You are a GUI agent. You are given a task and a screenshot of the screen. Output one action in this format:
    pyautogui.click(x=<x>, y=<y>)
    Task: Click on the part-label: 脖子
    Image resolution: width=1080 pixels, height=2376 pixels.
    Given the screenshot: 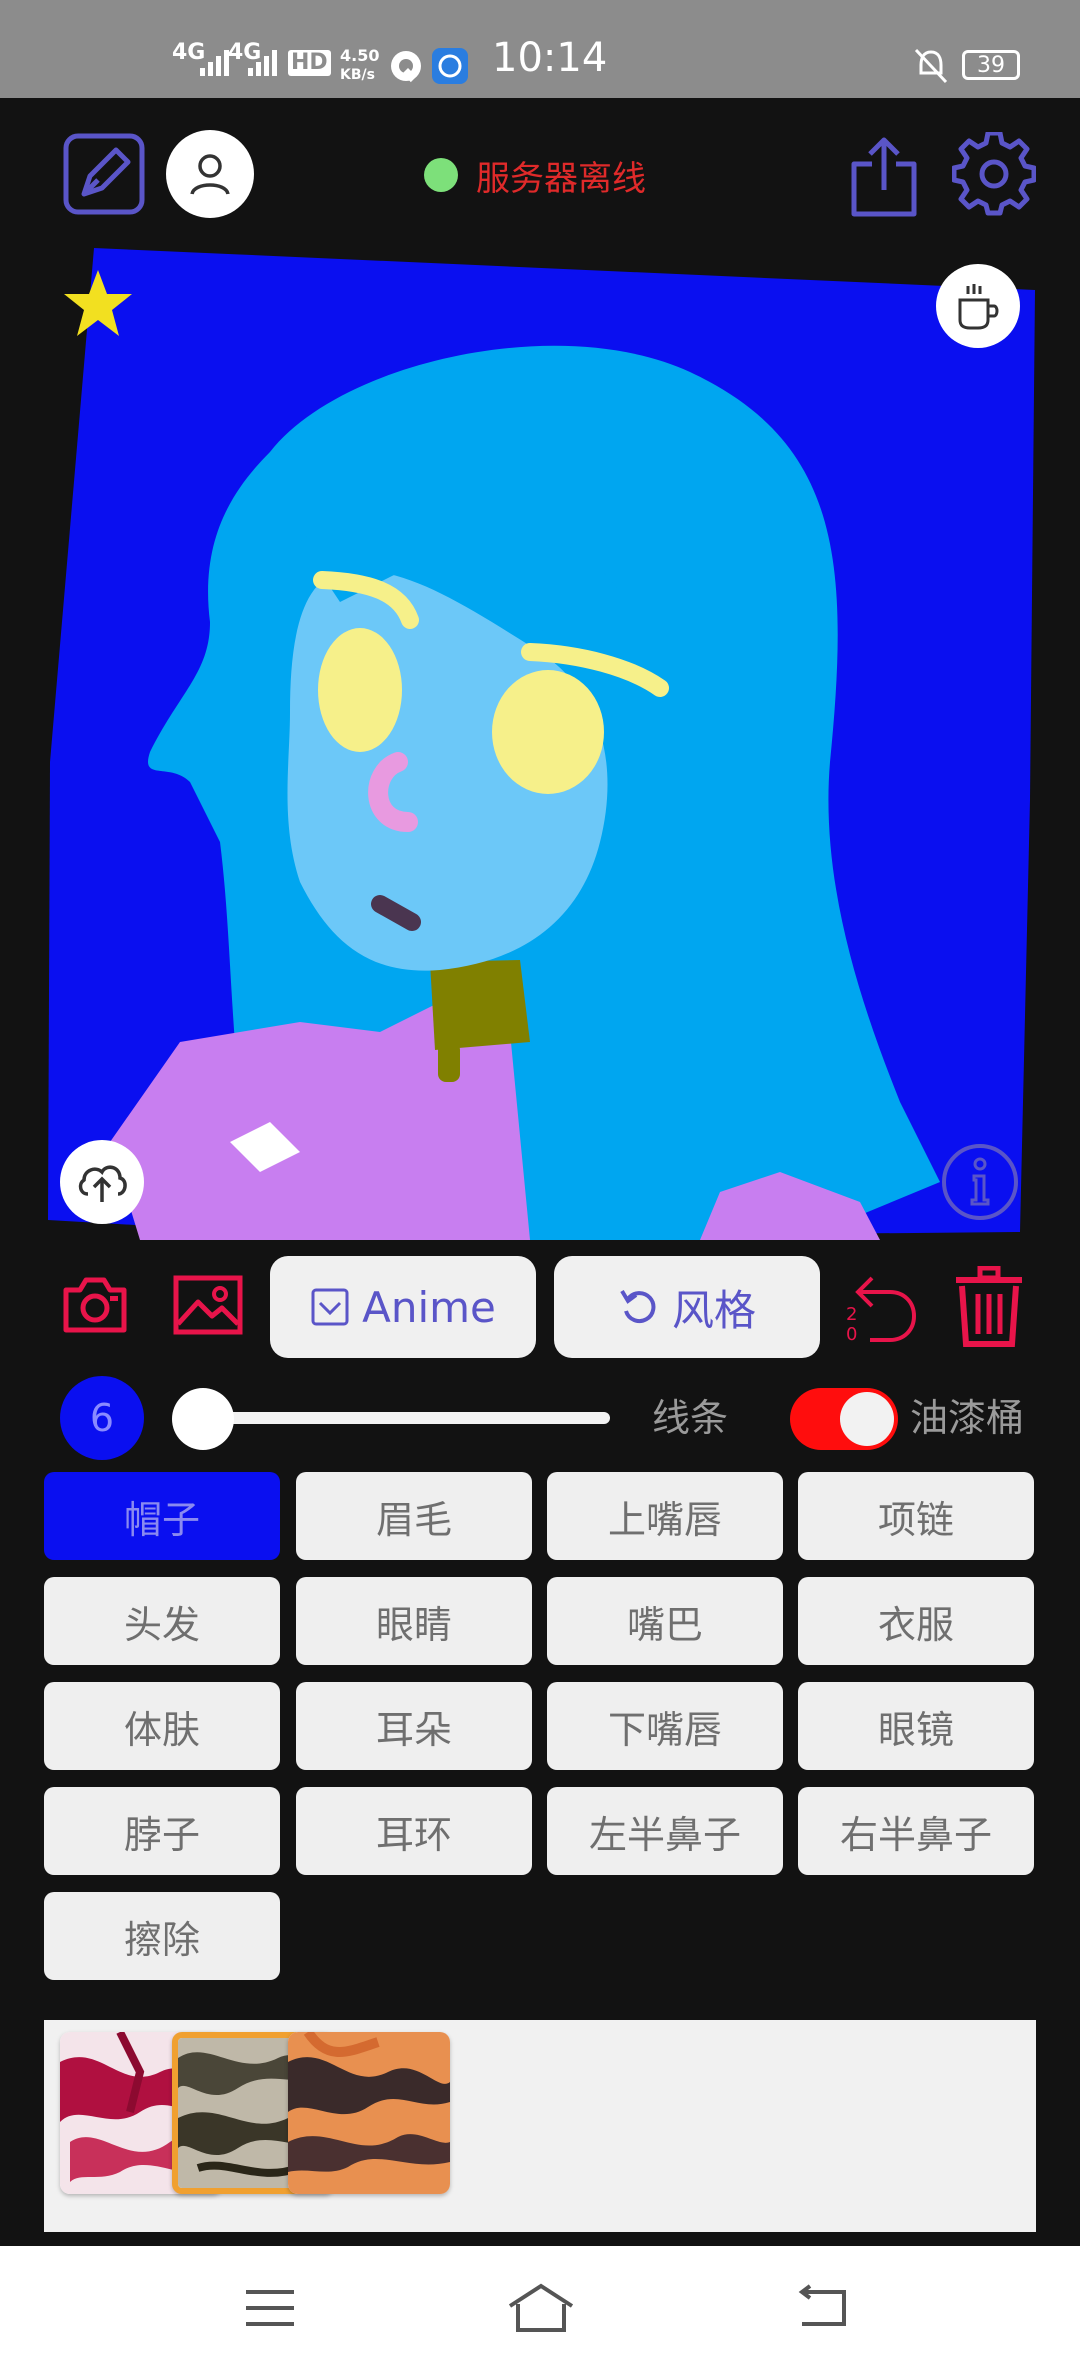 What is the action you would take?
    pyautogui.click(x=161, y=1834)
    